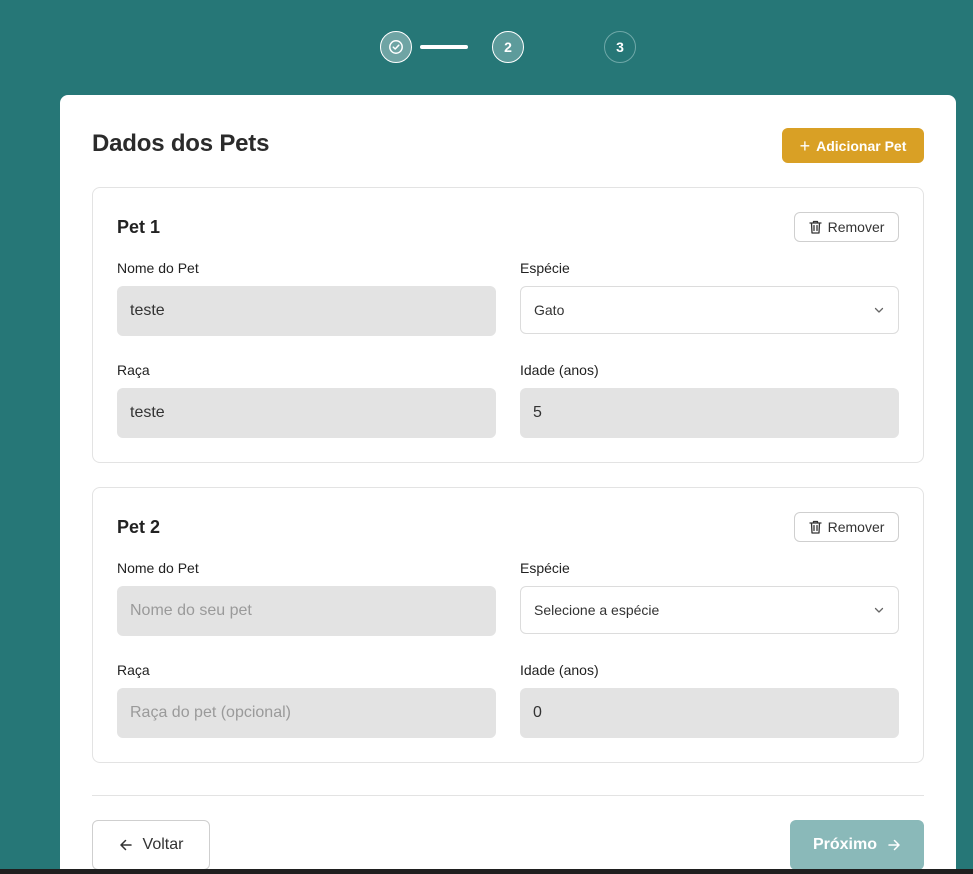  I want to click on pet-name-input: Nome do seu pet, so click(306, 611).